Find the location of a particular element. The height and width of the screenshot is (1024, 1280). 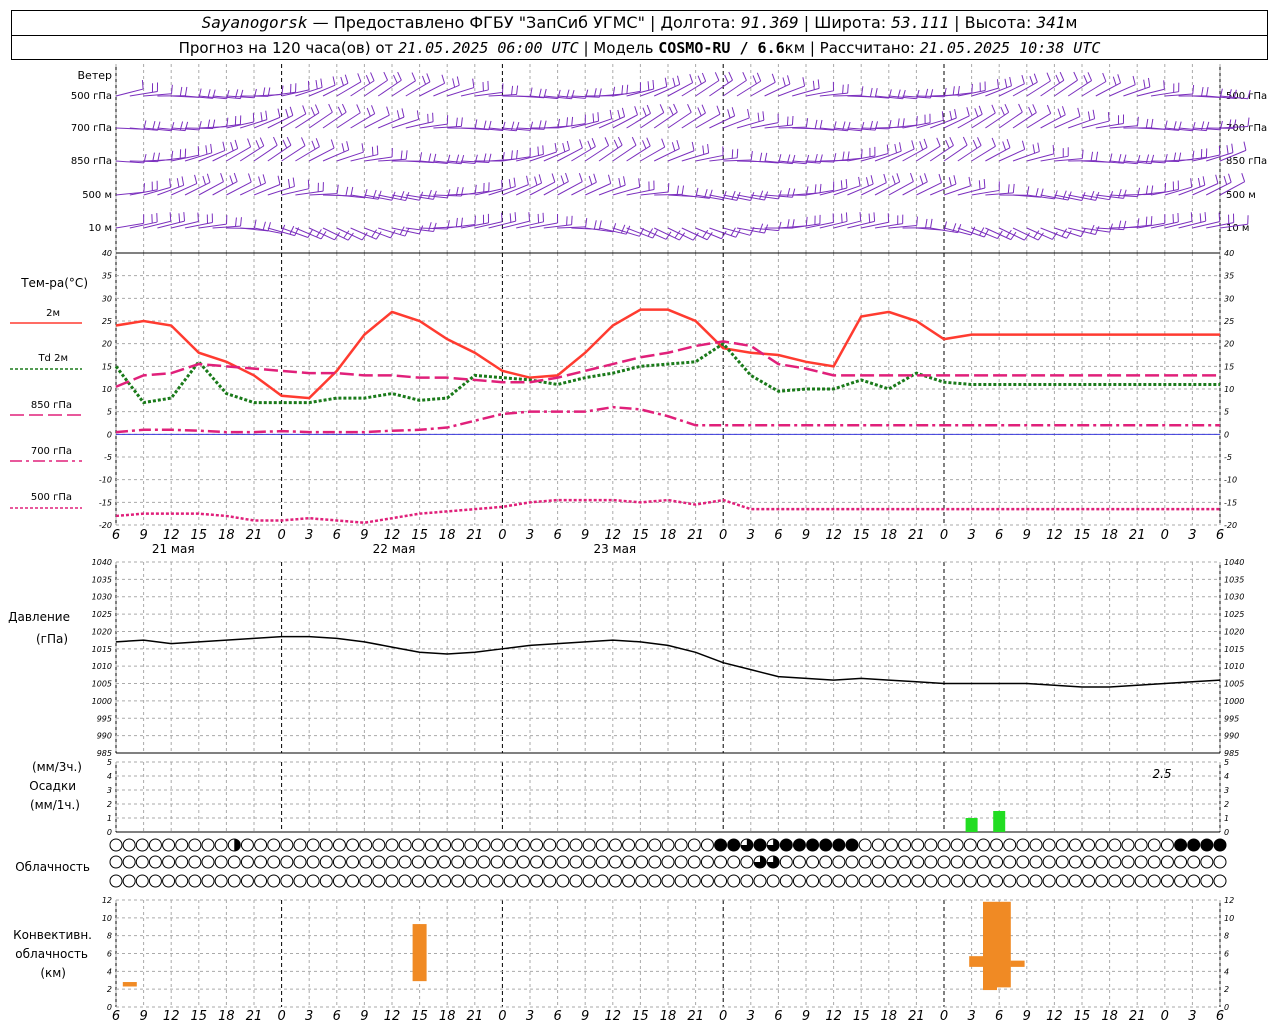

convective-bar is located at coordinates (1017, 963).